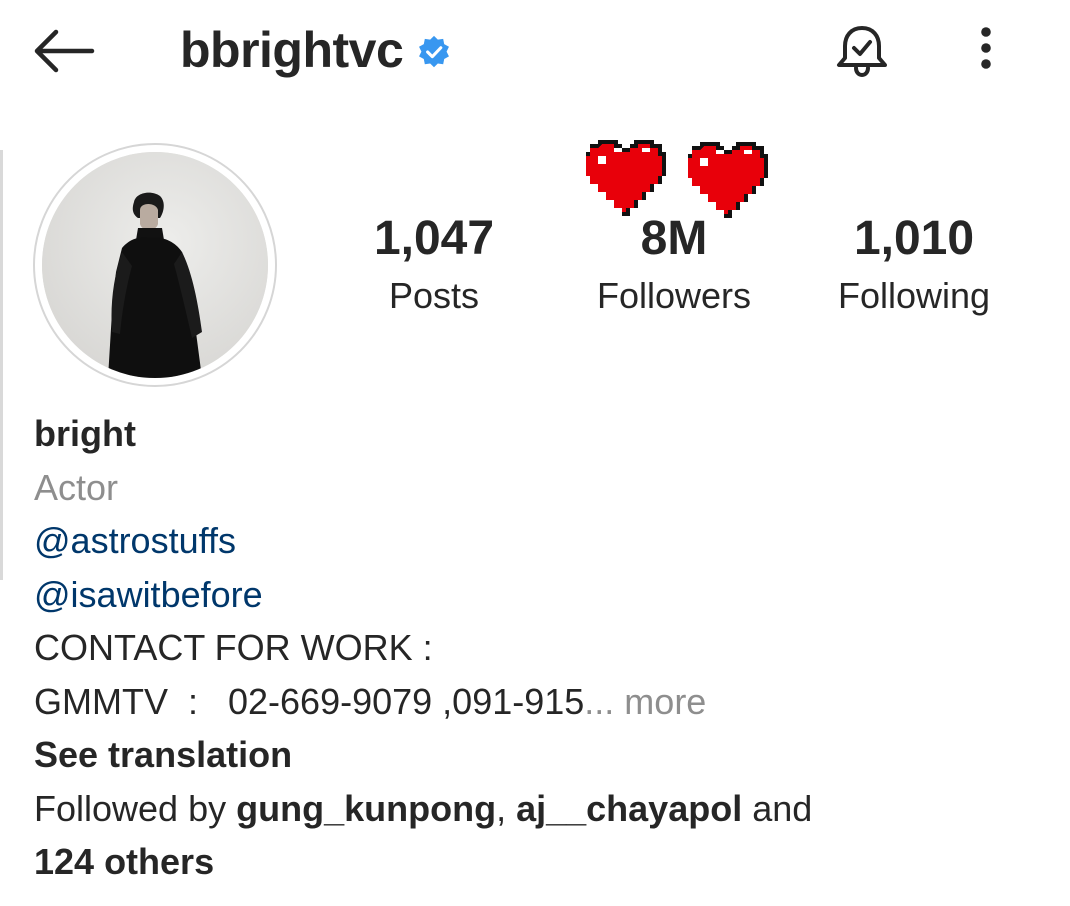 This screenshot has width=1070, height=906. I want to click on verified-badge-icon, so click(434, 51).